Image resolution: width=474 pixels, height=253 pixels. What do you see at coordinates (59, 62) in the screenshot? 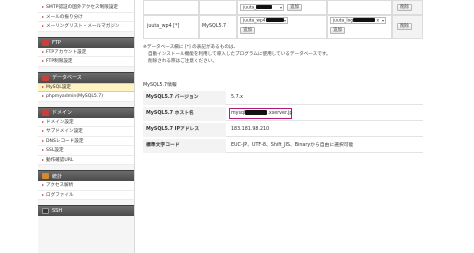
I see `sidebar-item-label: FTP制限設定` at bounding box center [59, 62].